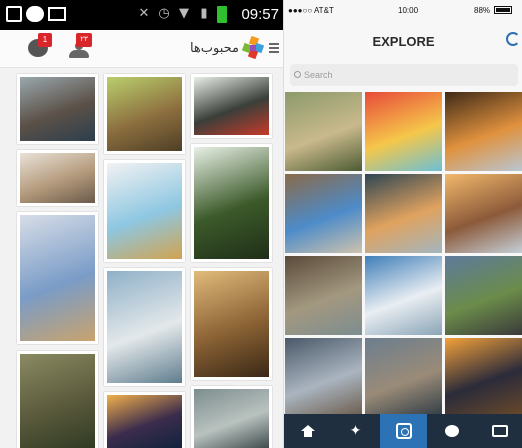  Describe the element at coordinates (214, 48) in the screenshot. I see `page-title: محبوب‌ها` at that location.